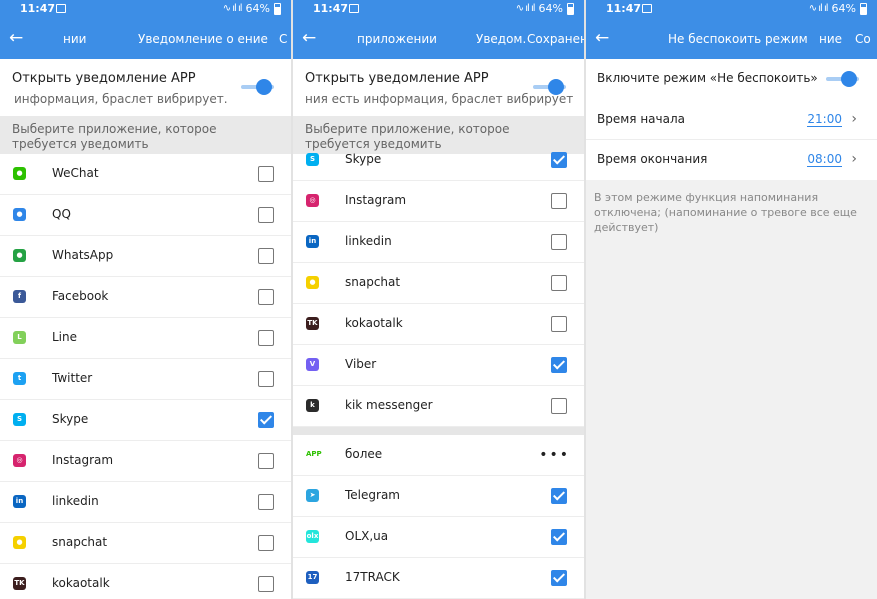  What do you see at coordinates (554, 455) in the screenshot?
I see `more-options-icon: •••` at bounding box center [554, 455].